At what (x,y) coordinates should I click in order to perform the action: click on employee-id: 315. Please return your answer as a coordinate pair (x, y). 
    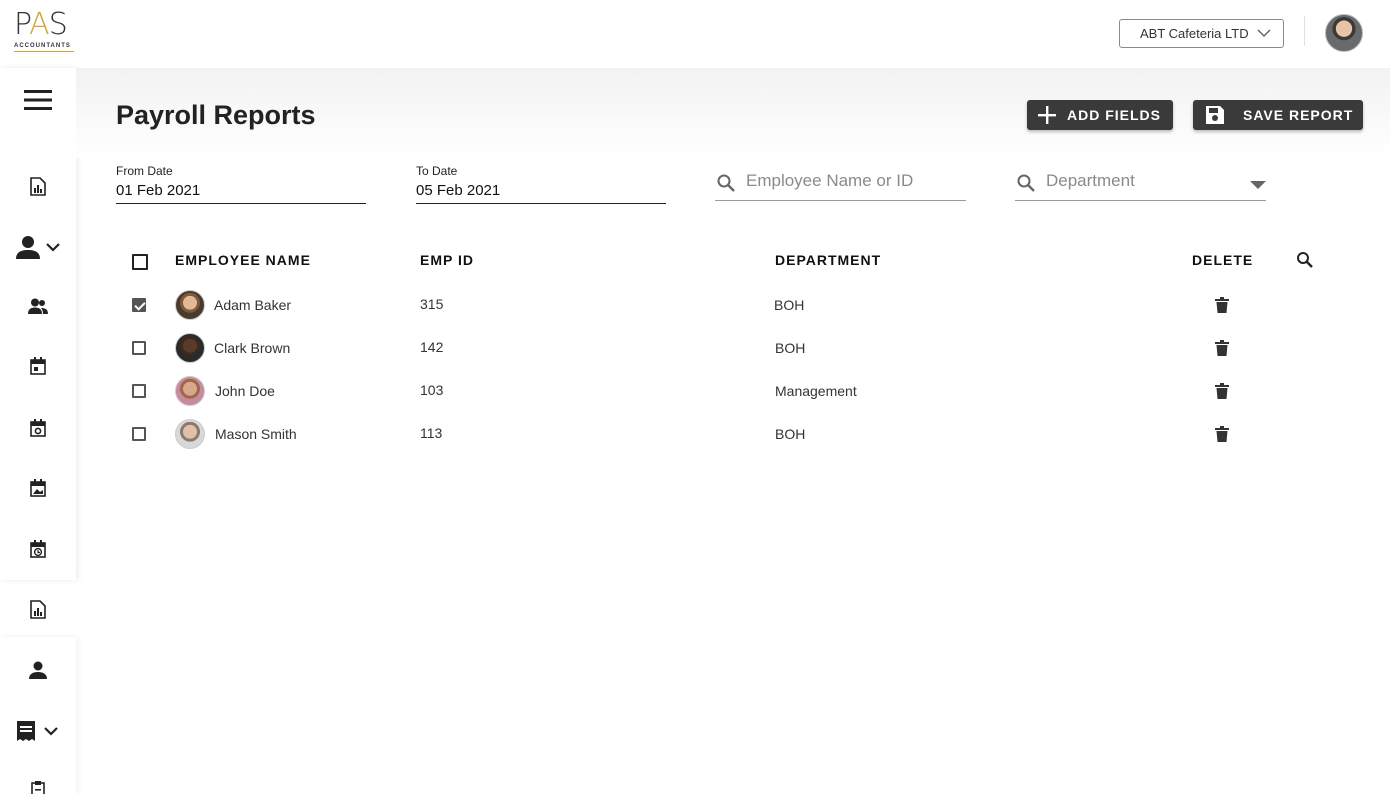
    Looking at the image, I should click on (432, 304).